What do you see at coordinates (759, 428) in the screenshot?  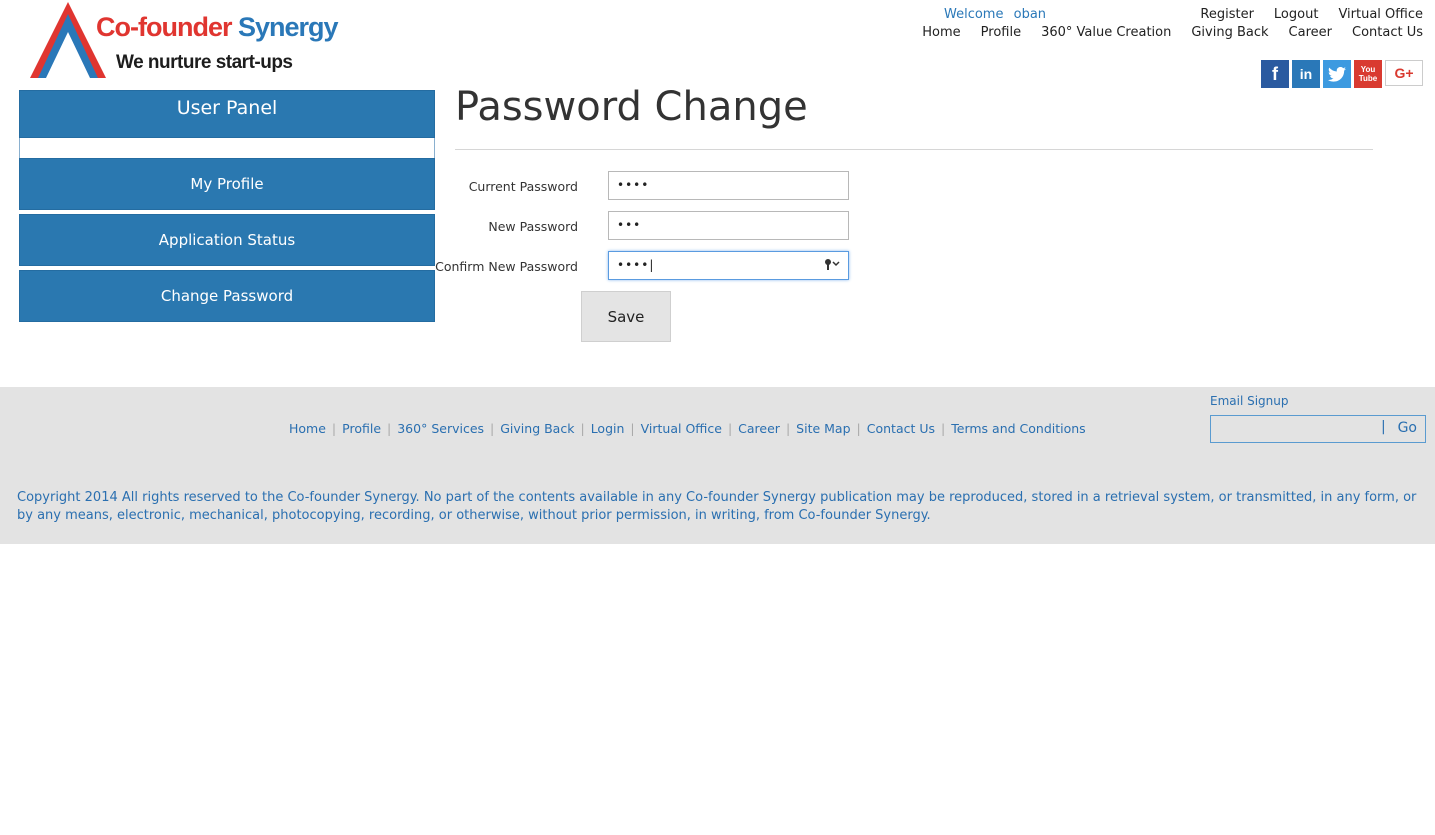 I see `footer-link-career: Career` at bounding box center [759, 428].